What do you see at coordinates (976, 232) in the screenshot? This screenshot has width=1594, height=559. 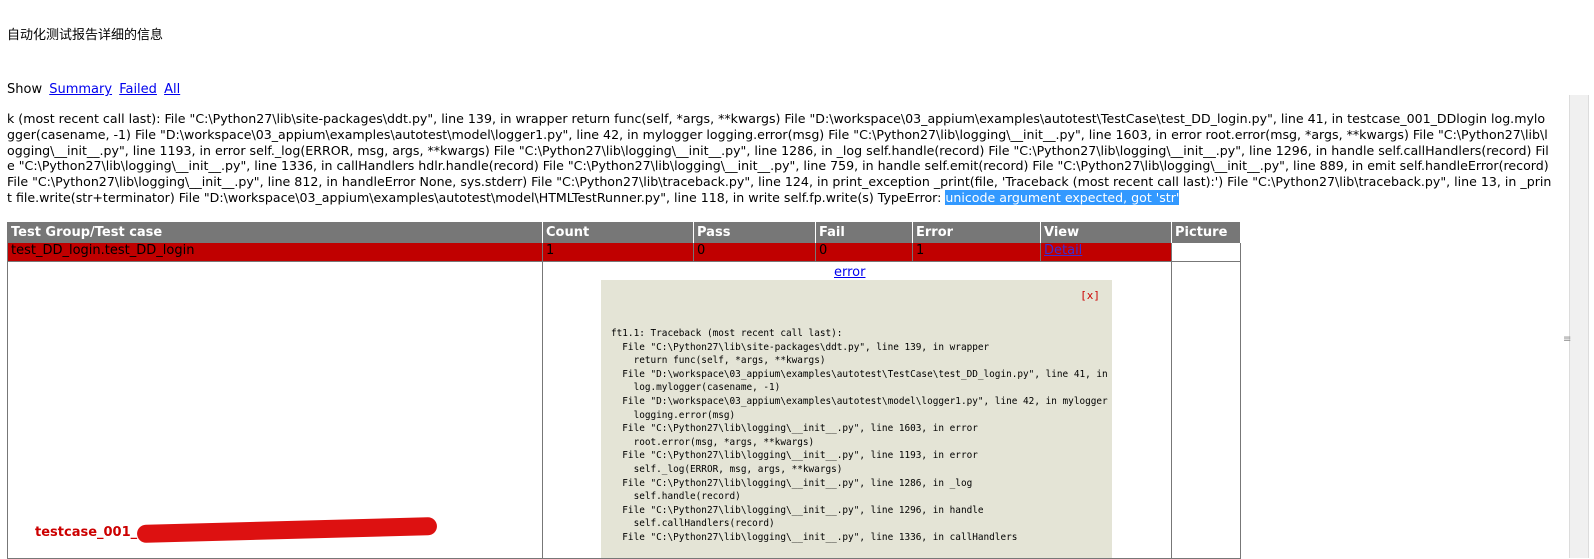 I see `header-error: Error` at bounding box center [976, 232].